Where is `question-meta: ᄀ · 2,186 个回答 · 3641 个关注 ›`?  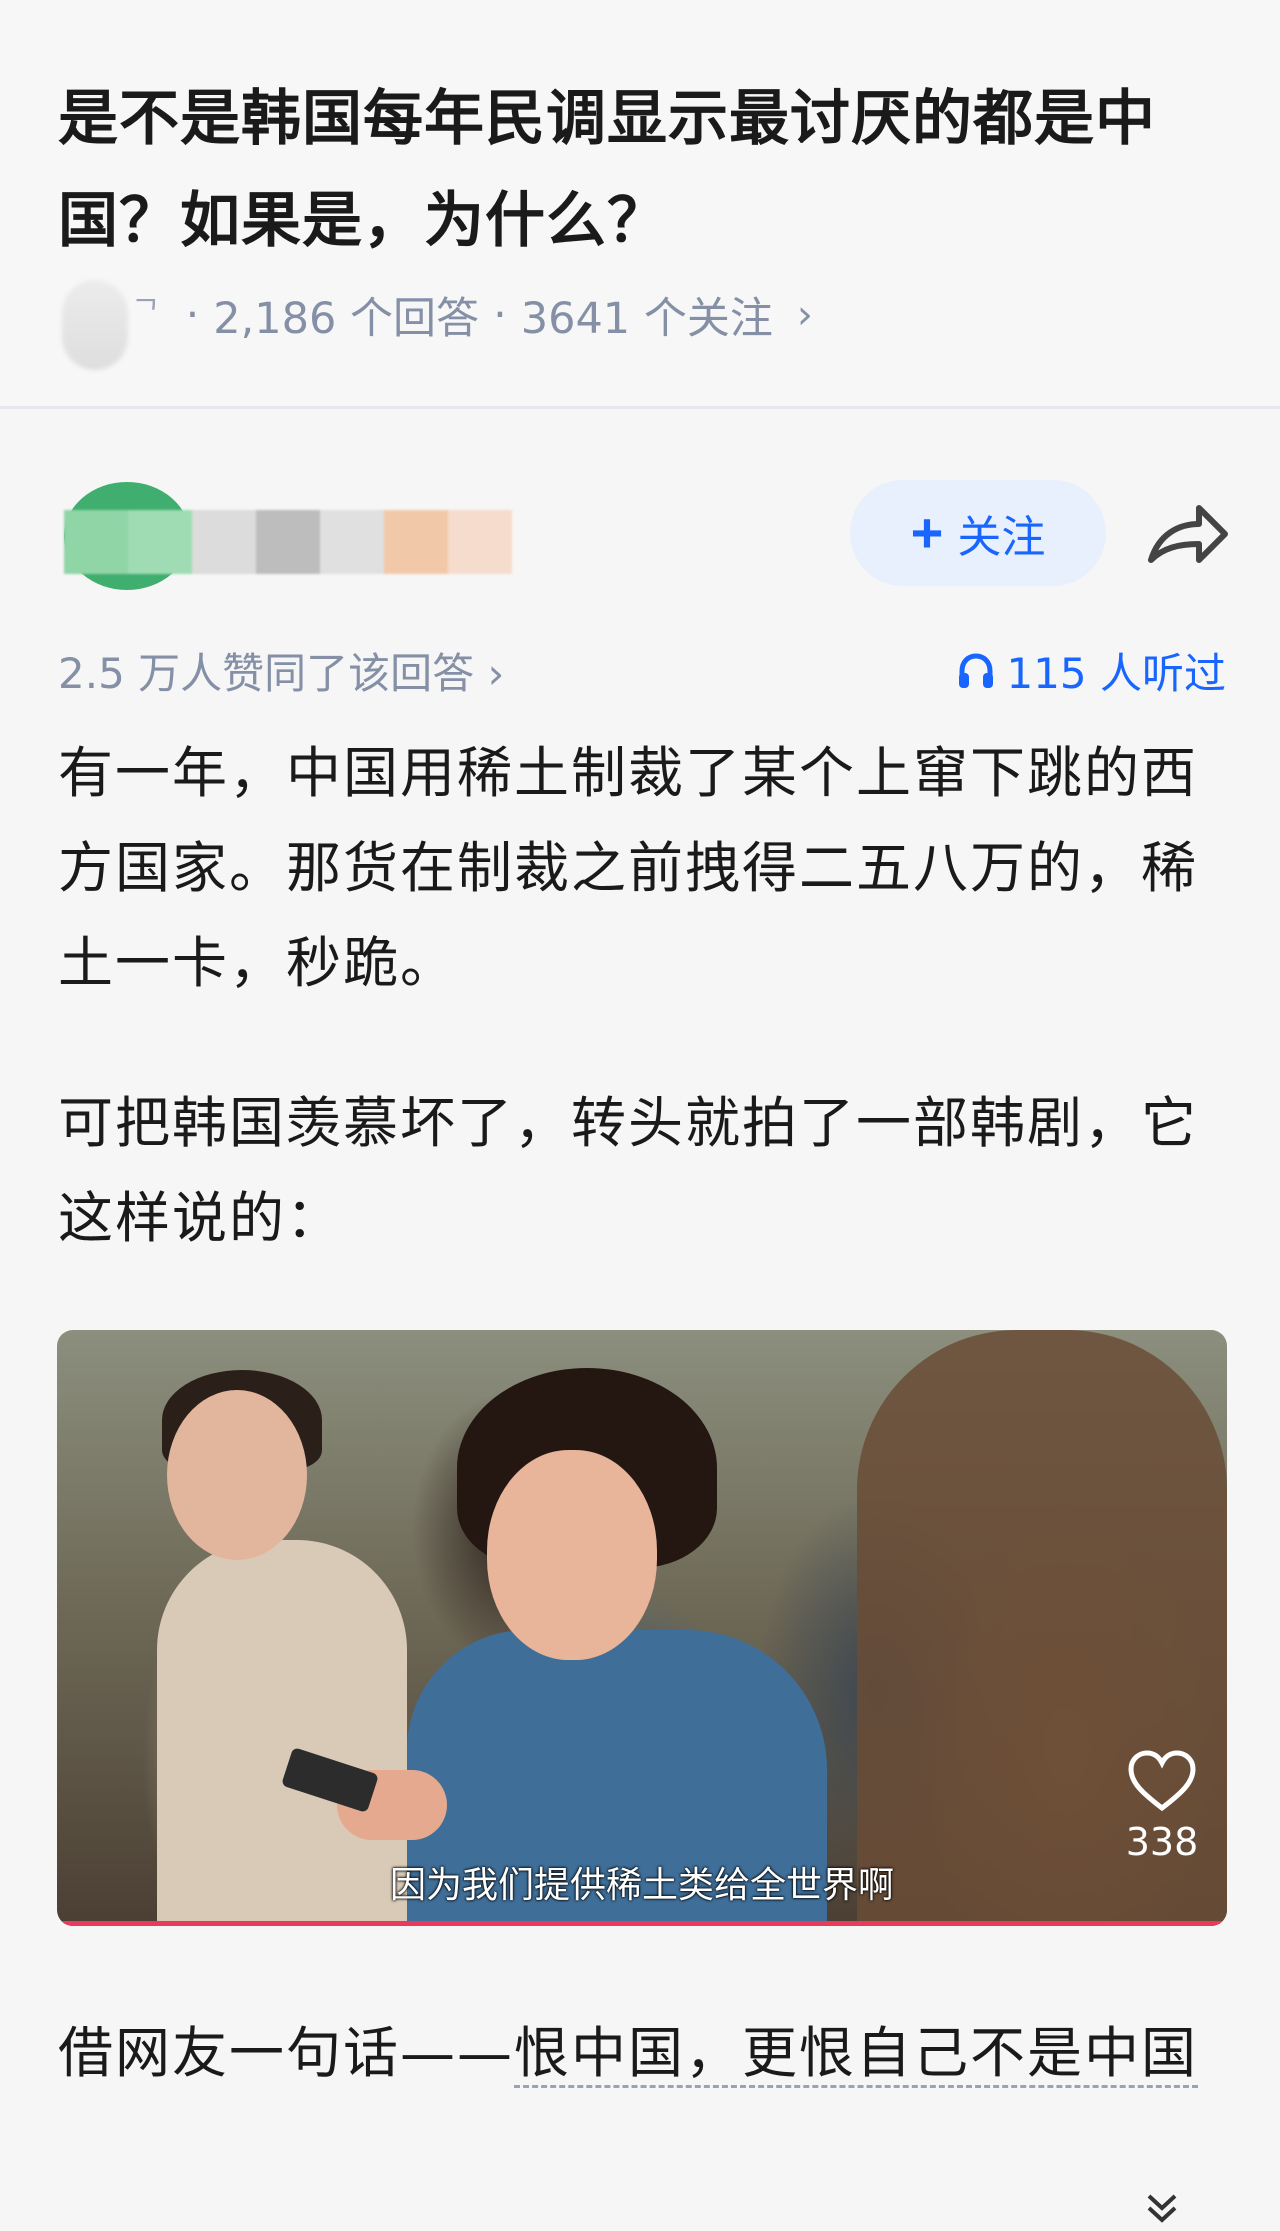 question-meta: ᄀ · 2,186 个回答 · 3641 个关注 › is located at coordinates (437, 325).